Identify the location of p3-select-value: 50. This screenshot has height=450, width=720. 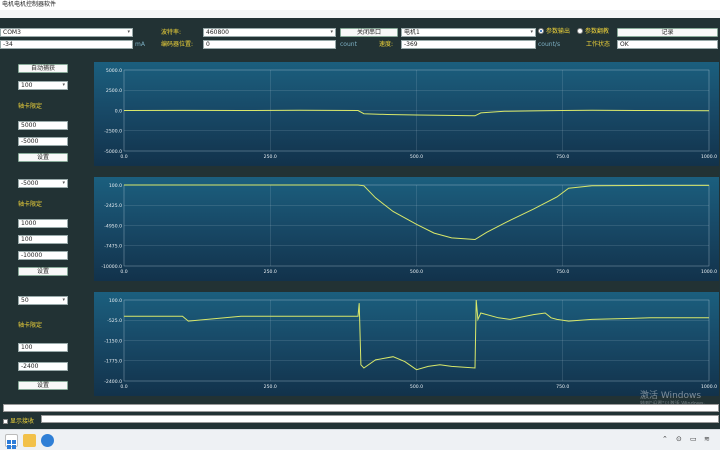
(25, 300).